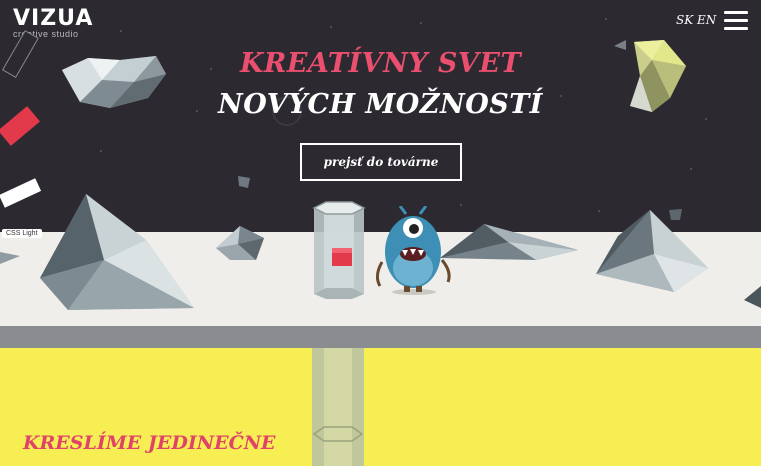 This screenshot has width=761, height=466. I want to click on section-title: KRESLÍME JEDINEČNE, so click(149, 443).